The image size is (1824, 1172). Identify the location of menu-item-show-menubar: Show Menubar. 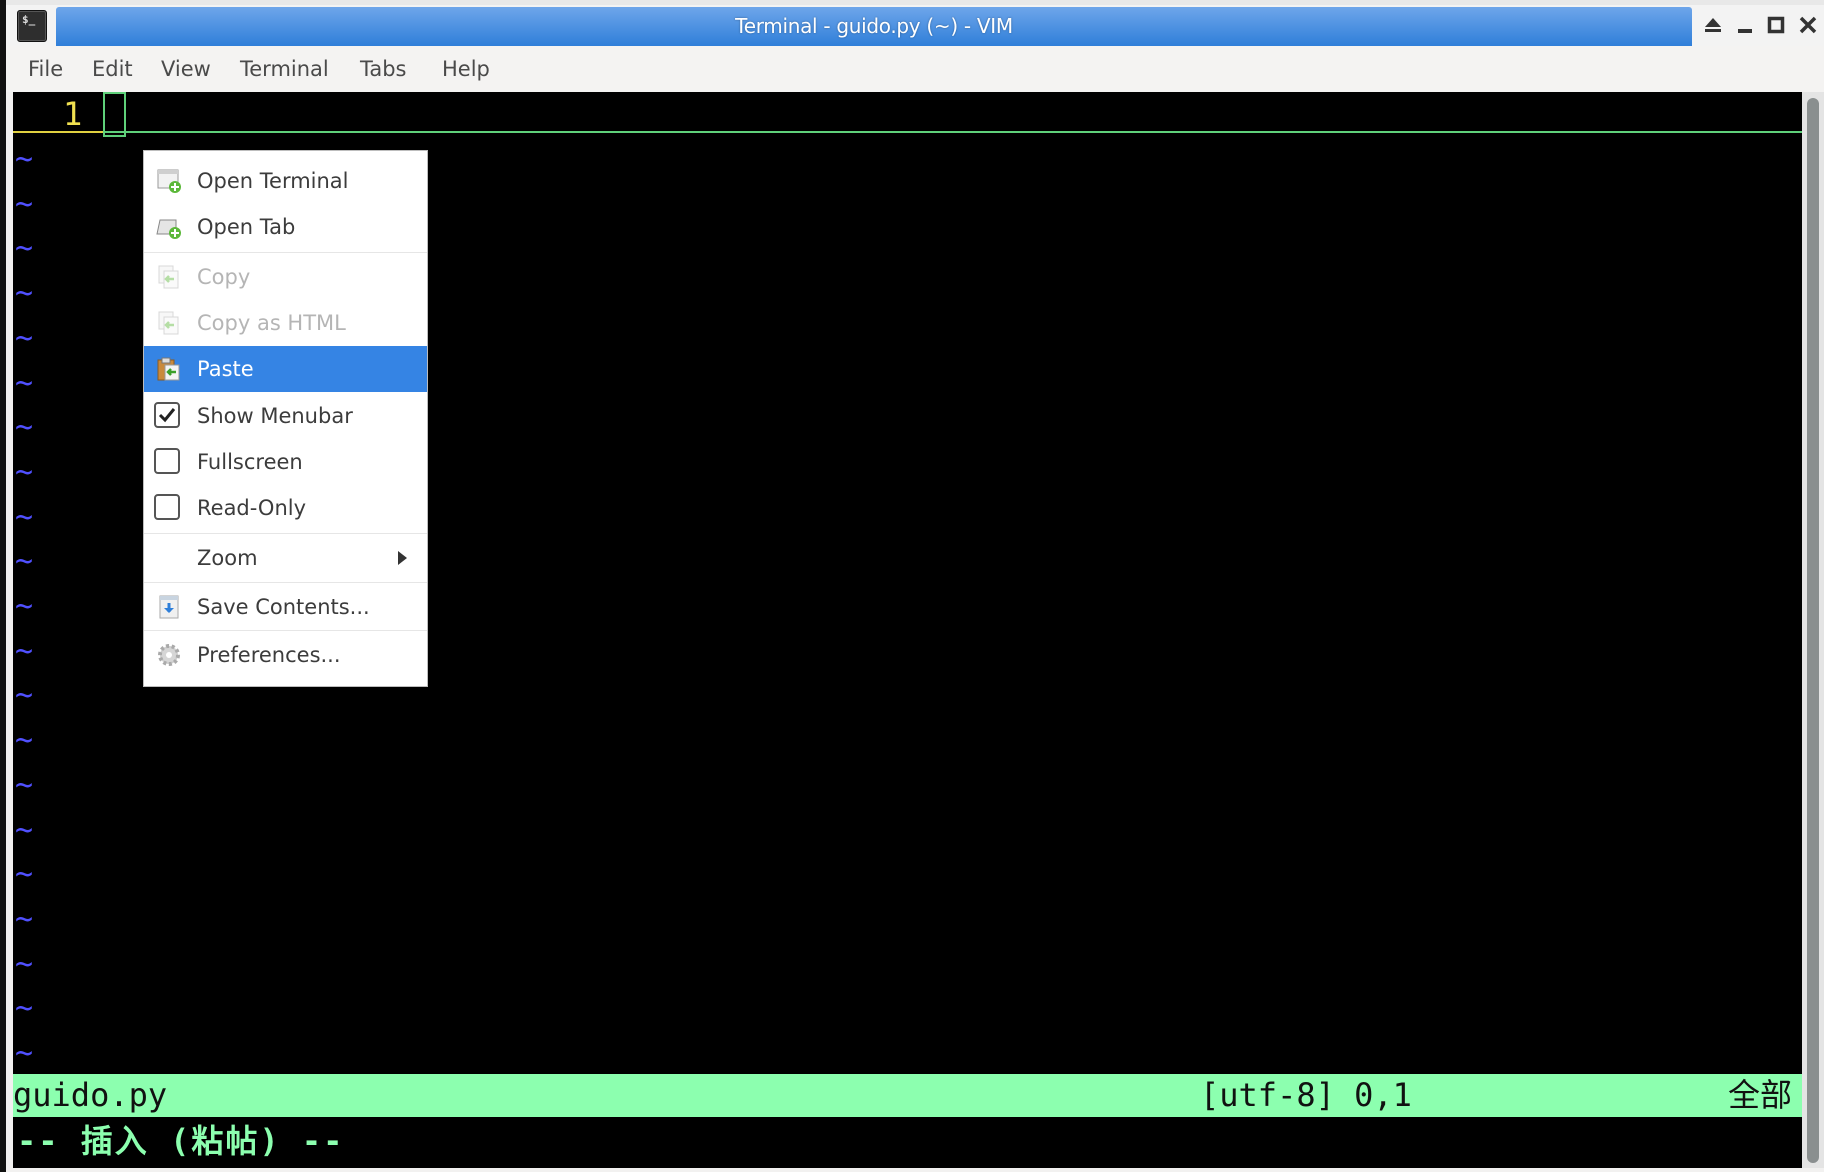
(285, 416).